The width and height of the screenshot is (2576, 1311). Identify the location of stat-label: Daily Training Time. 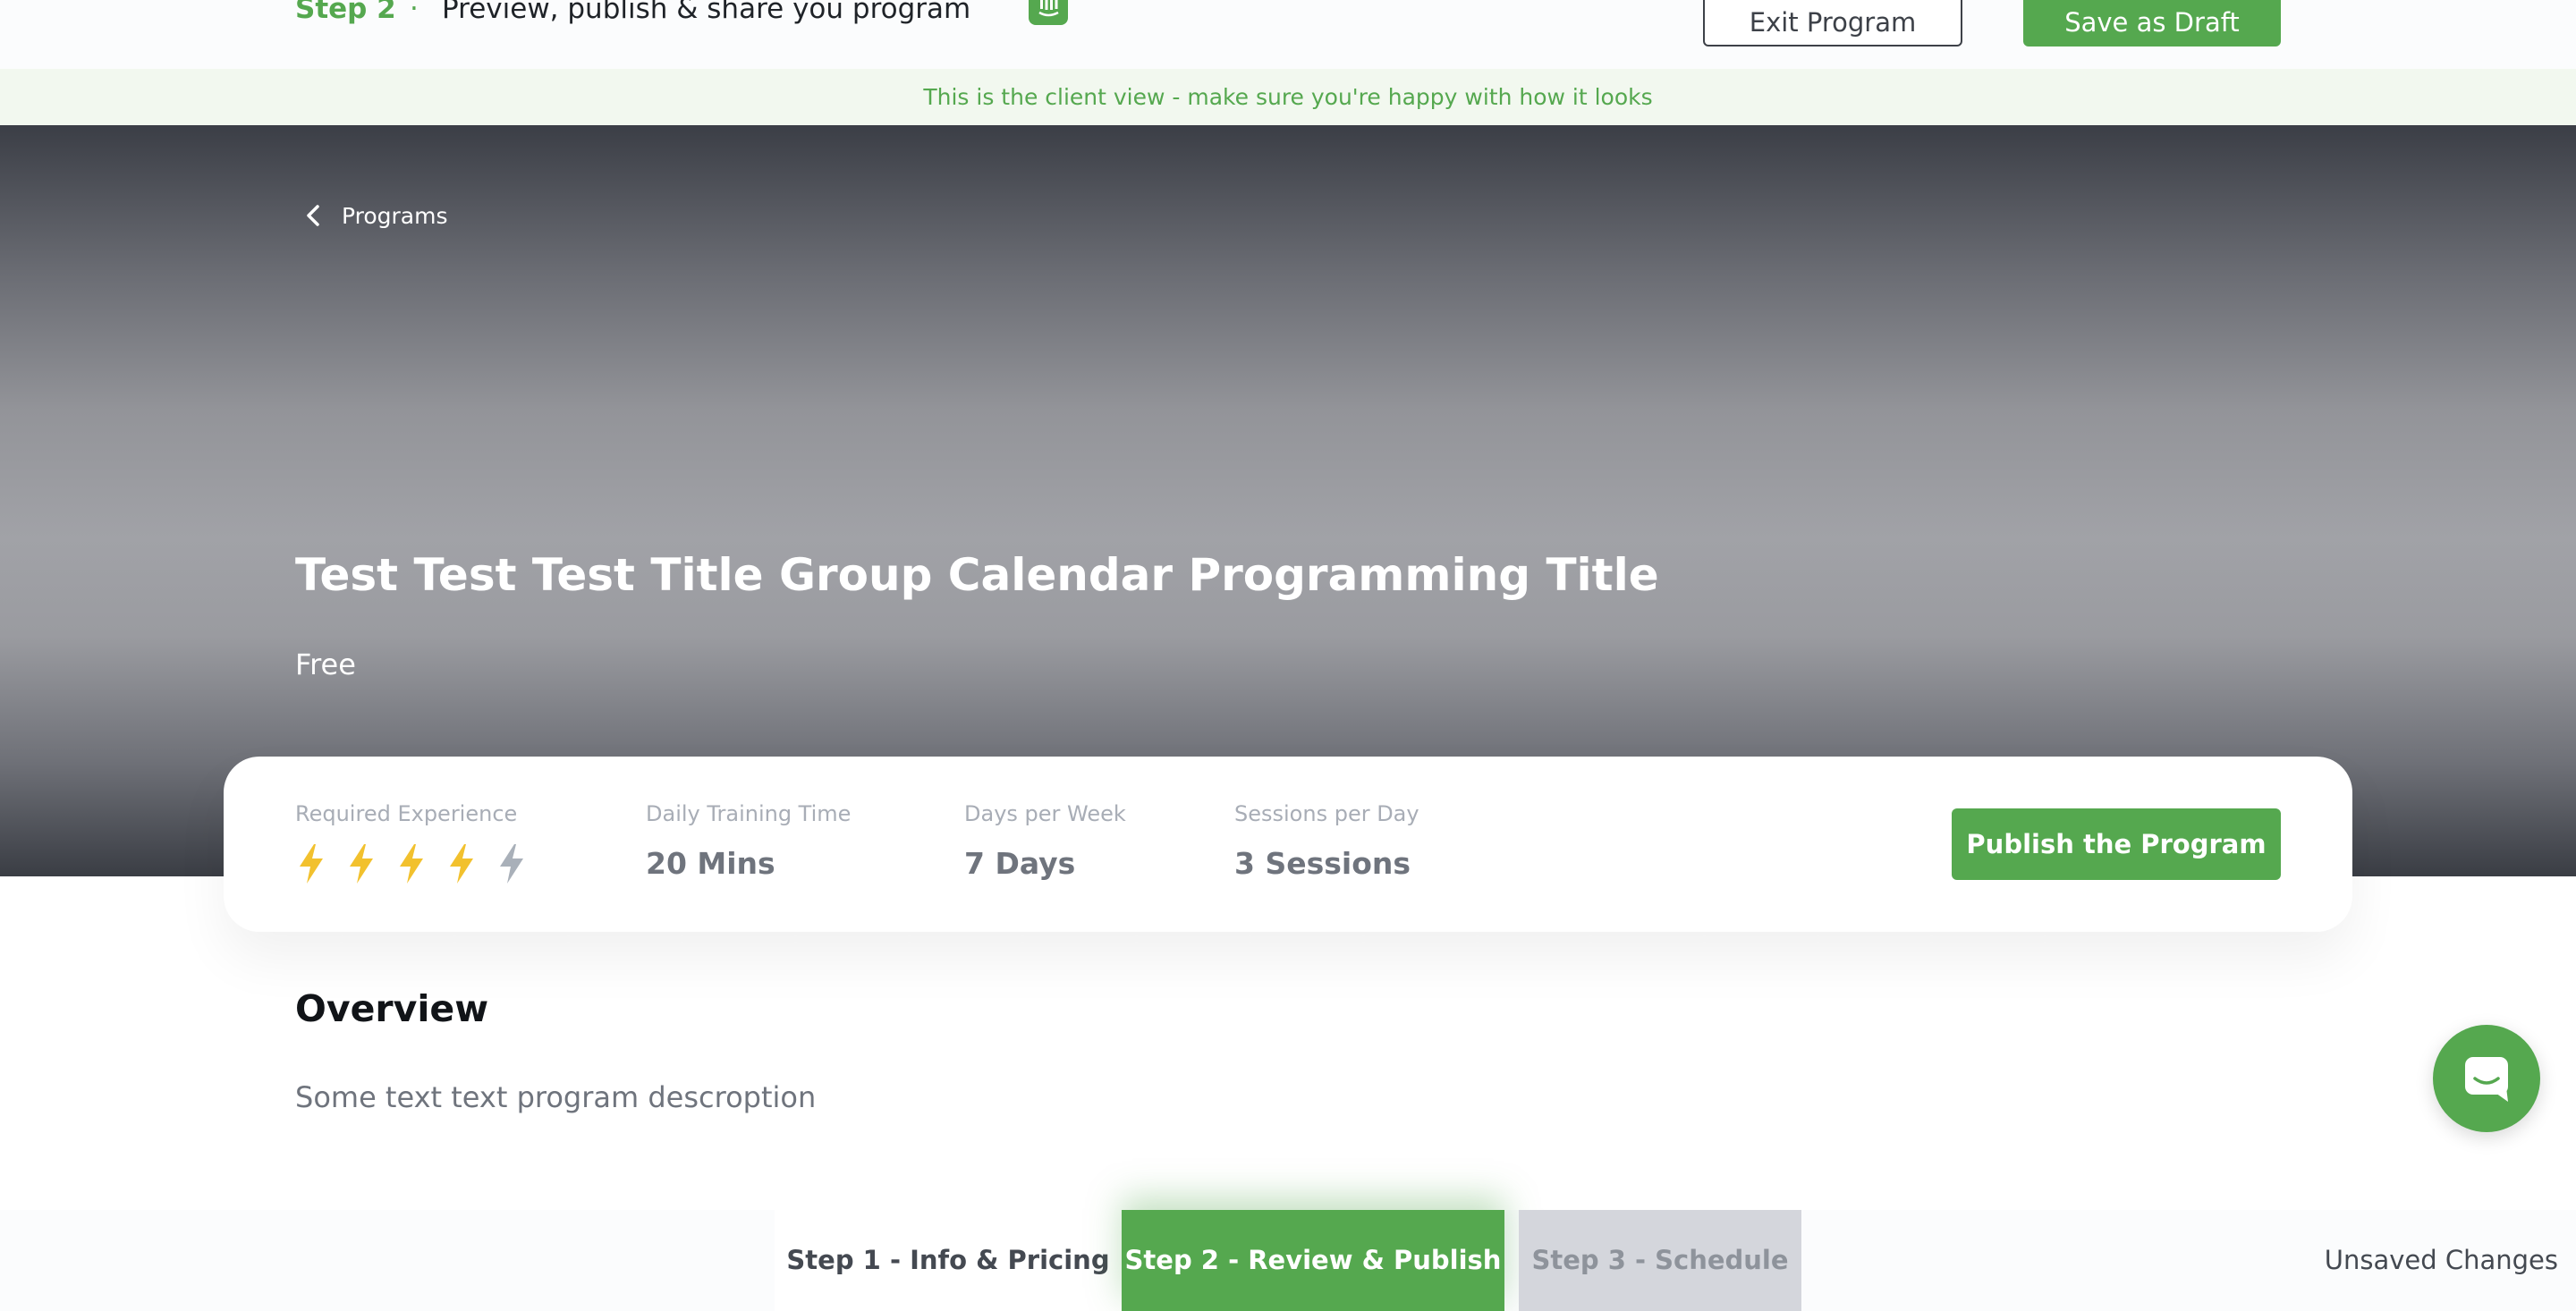
(749, 813).